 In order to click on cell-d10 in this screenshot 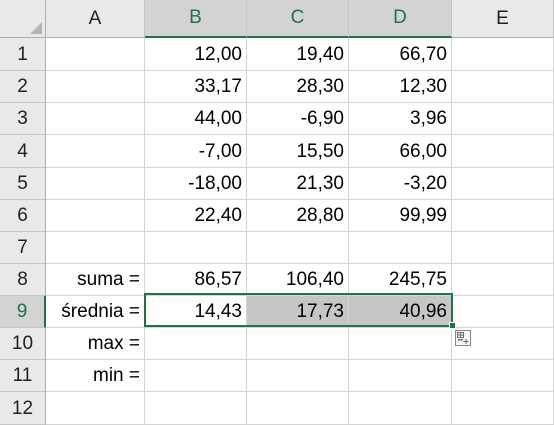, I will do `click(400, 344)`.